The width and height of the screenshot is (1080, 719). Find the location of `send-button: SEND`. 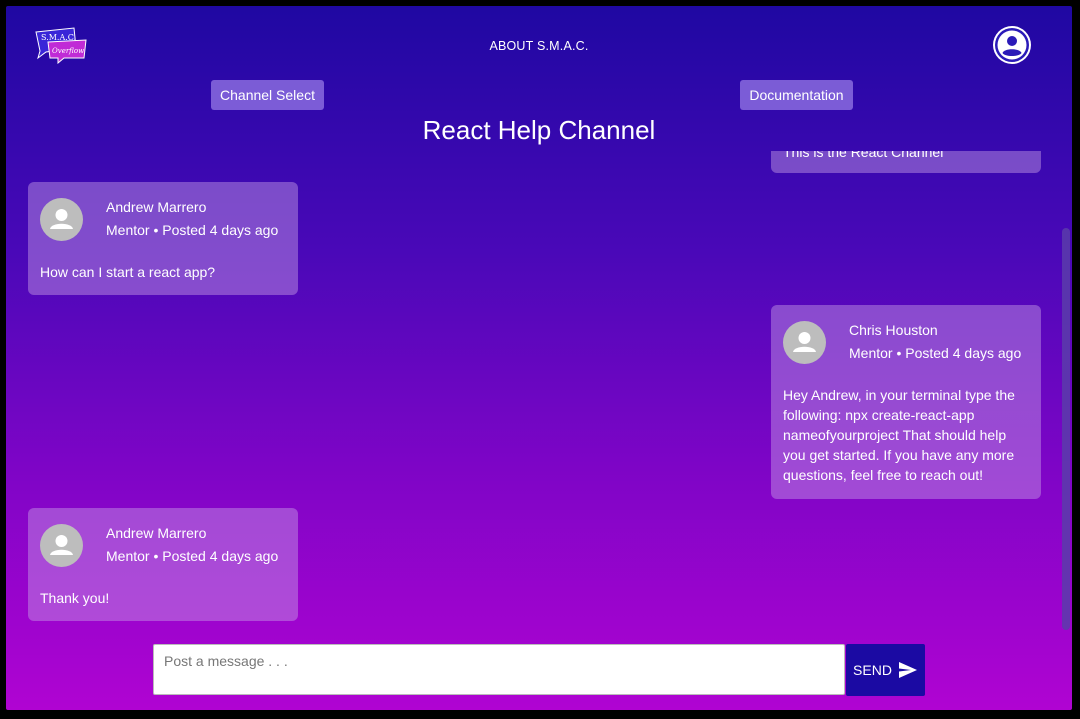

send-button: SEND is located at coordinates (885, 670).